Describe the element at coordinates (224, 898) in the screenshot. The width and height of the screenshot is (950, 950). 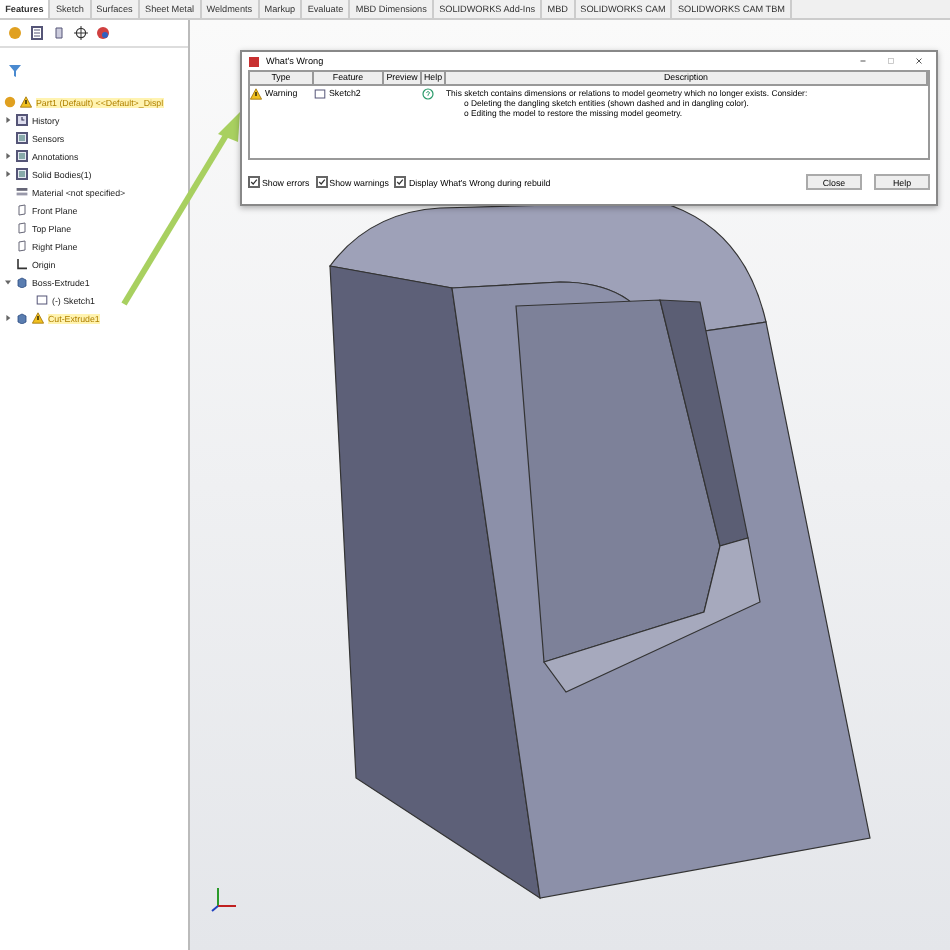
I see `axis-triad-icon` at that location.